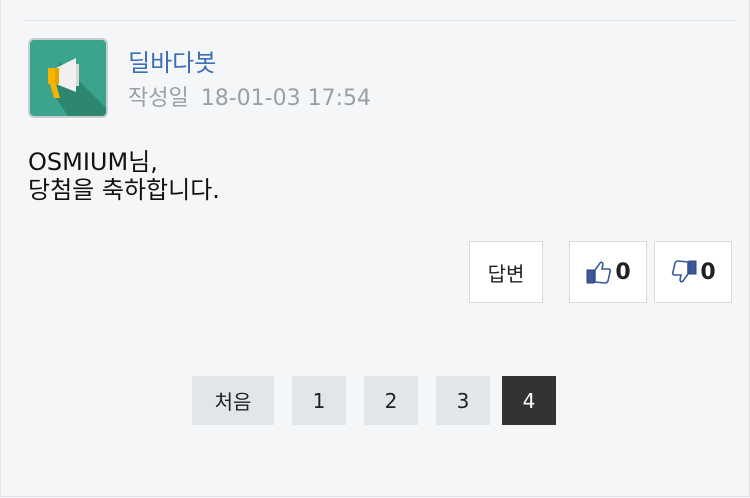 Image resolution: width=750 pixels, height=498 pixels. I want to click on dislike-count: 0, so click(708, 272).